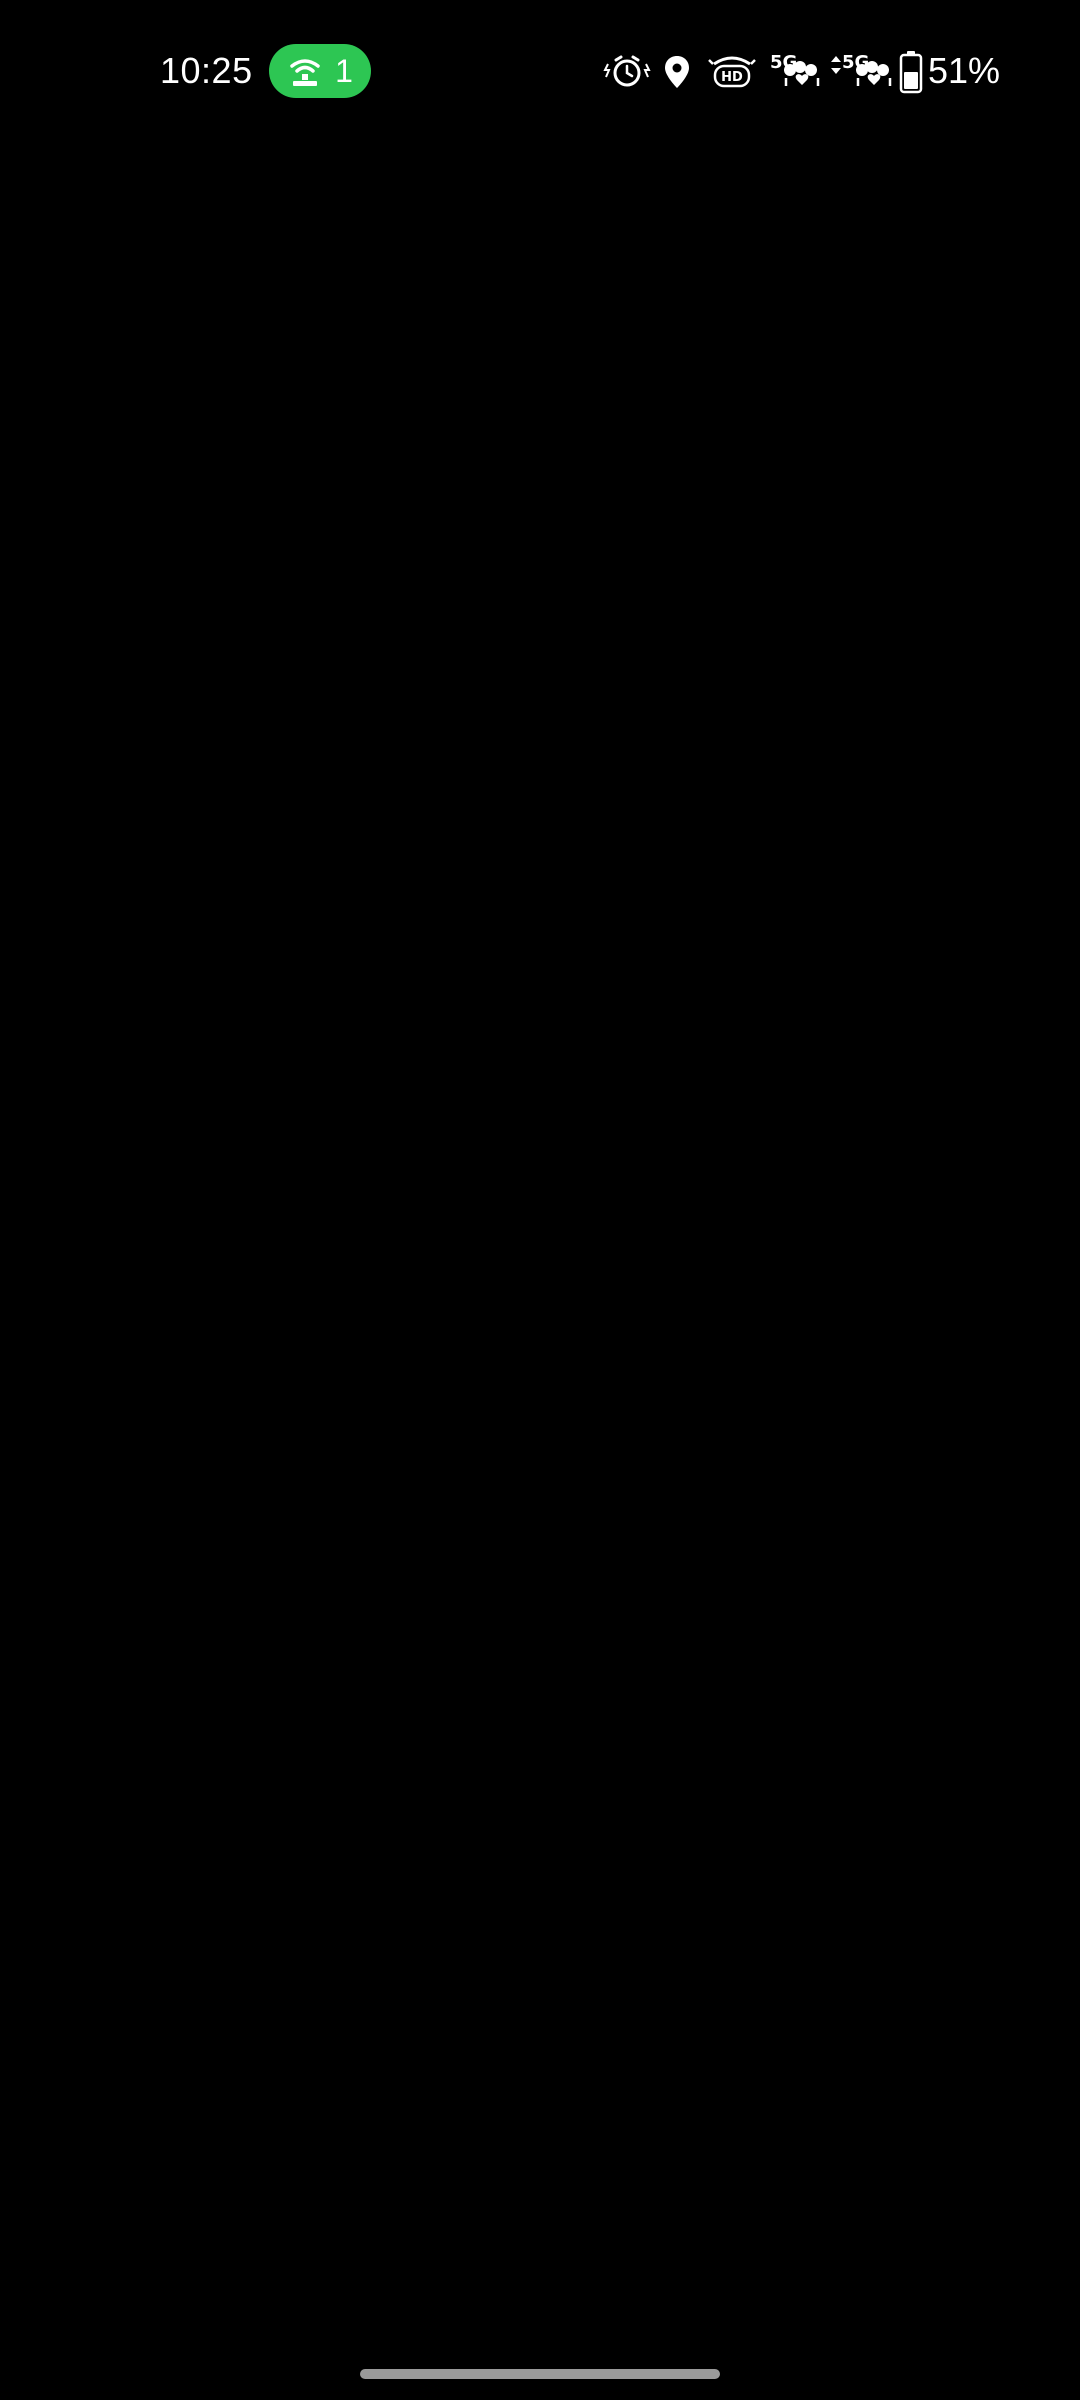 The width and height of the screenshot is (1080, 2400). Describe the element at coordinates (964, 70) in the screenshot. I see `battery-percentage: 51%` at that location.